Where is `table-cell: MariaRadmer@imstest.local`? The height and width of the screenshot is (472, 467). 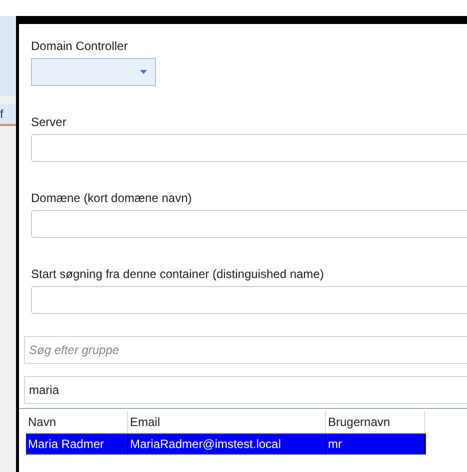
table-cell: MariaRadmer@imstest.local is located at coordinates (227, 444).